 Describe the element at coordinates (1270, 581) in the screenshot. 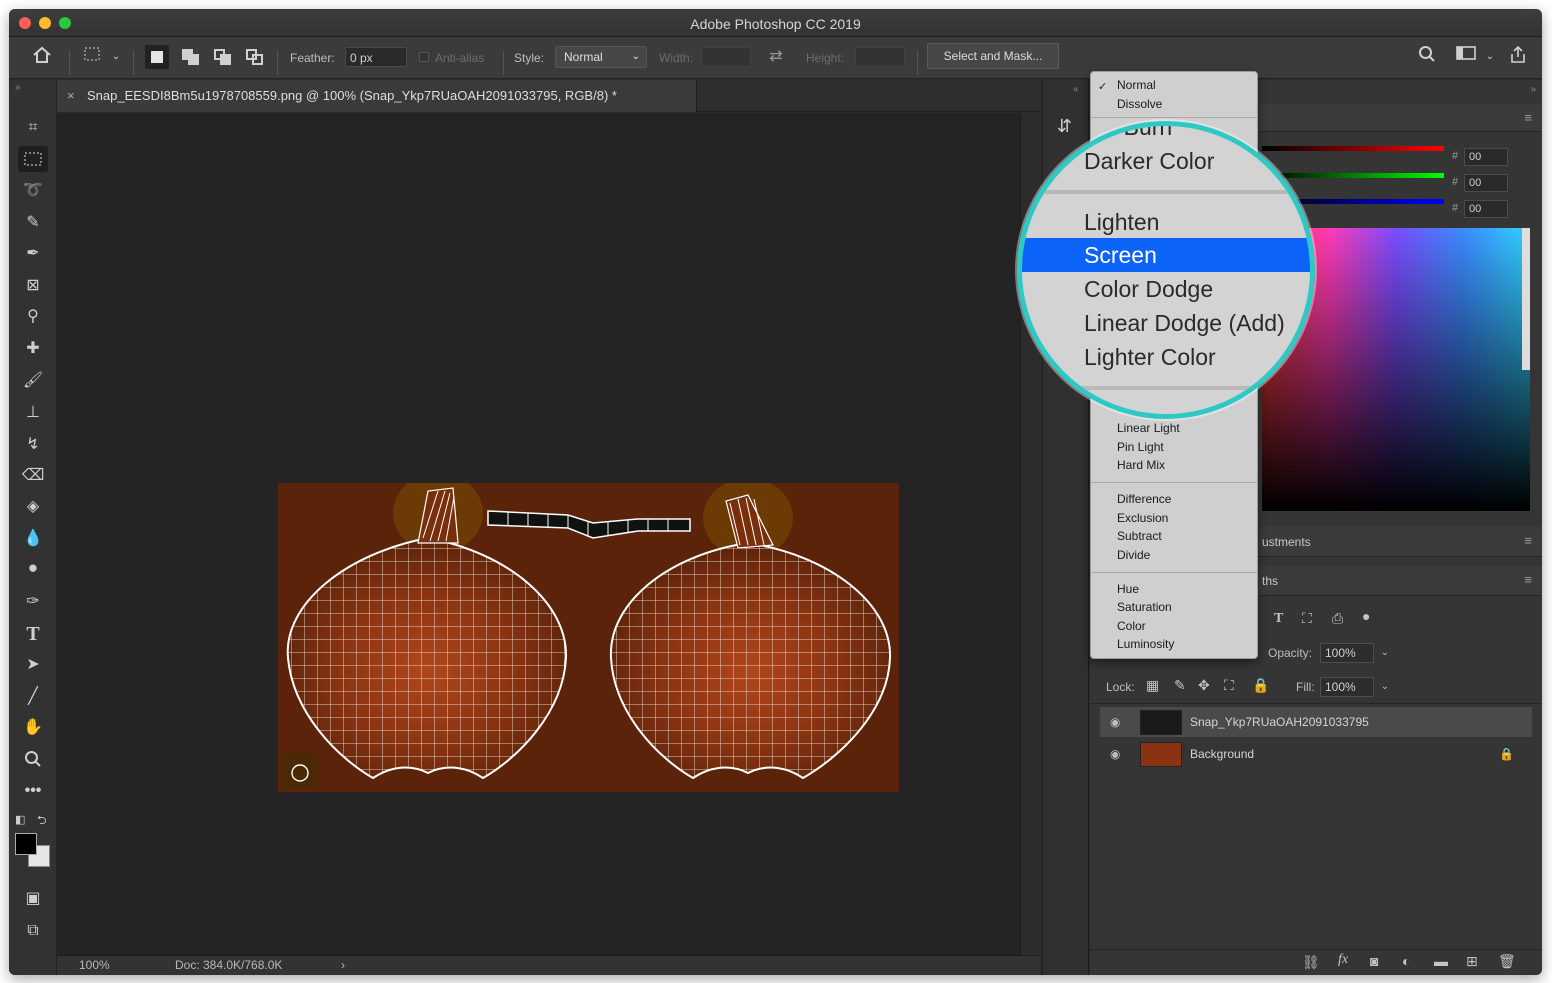

I see `paths-tab: ths` at that location.